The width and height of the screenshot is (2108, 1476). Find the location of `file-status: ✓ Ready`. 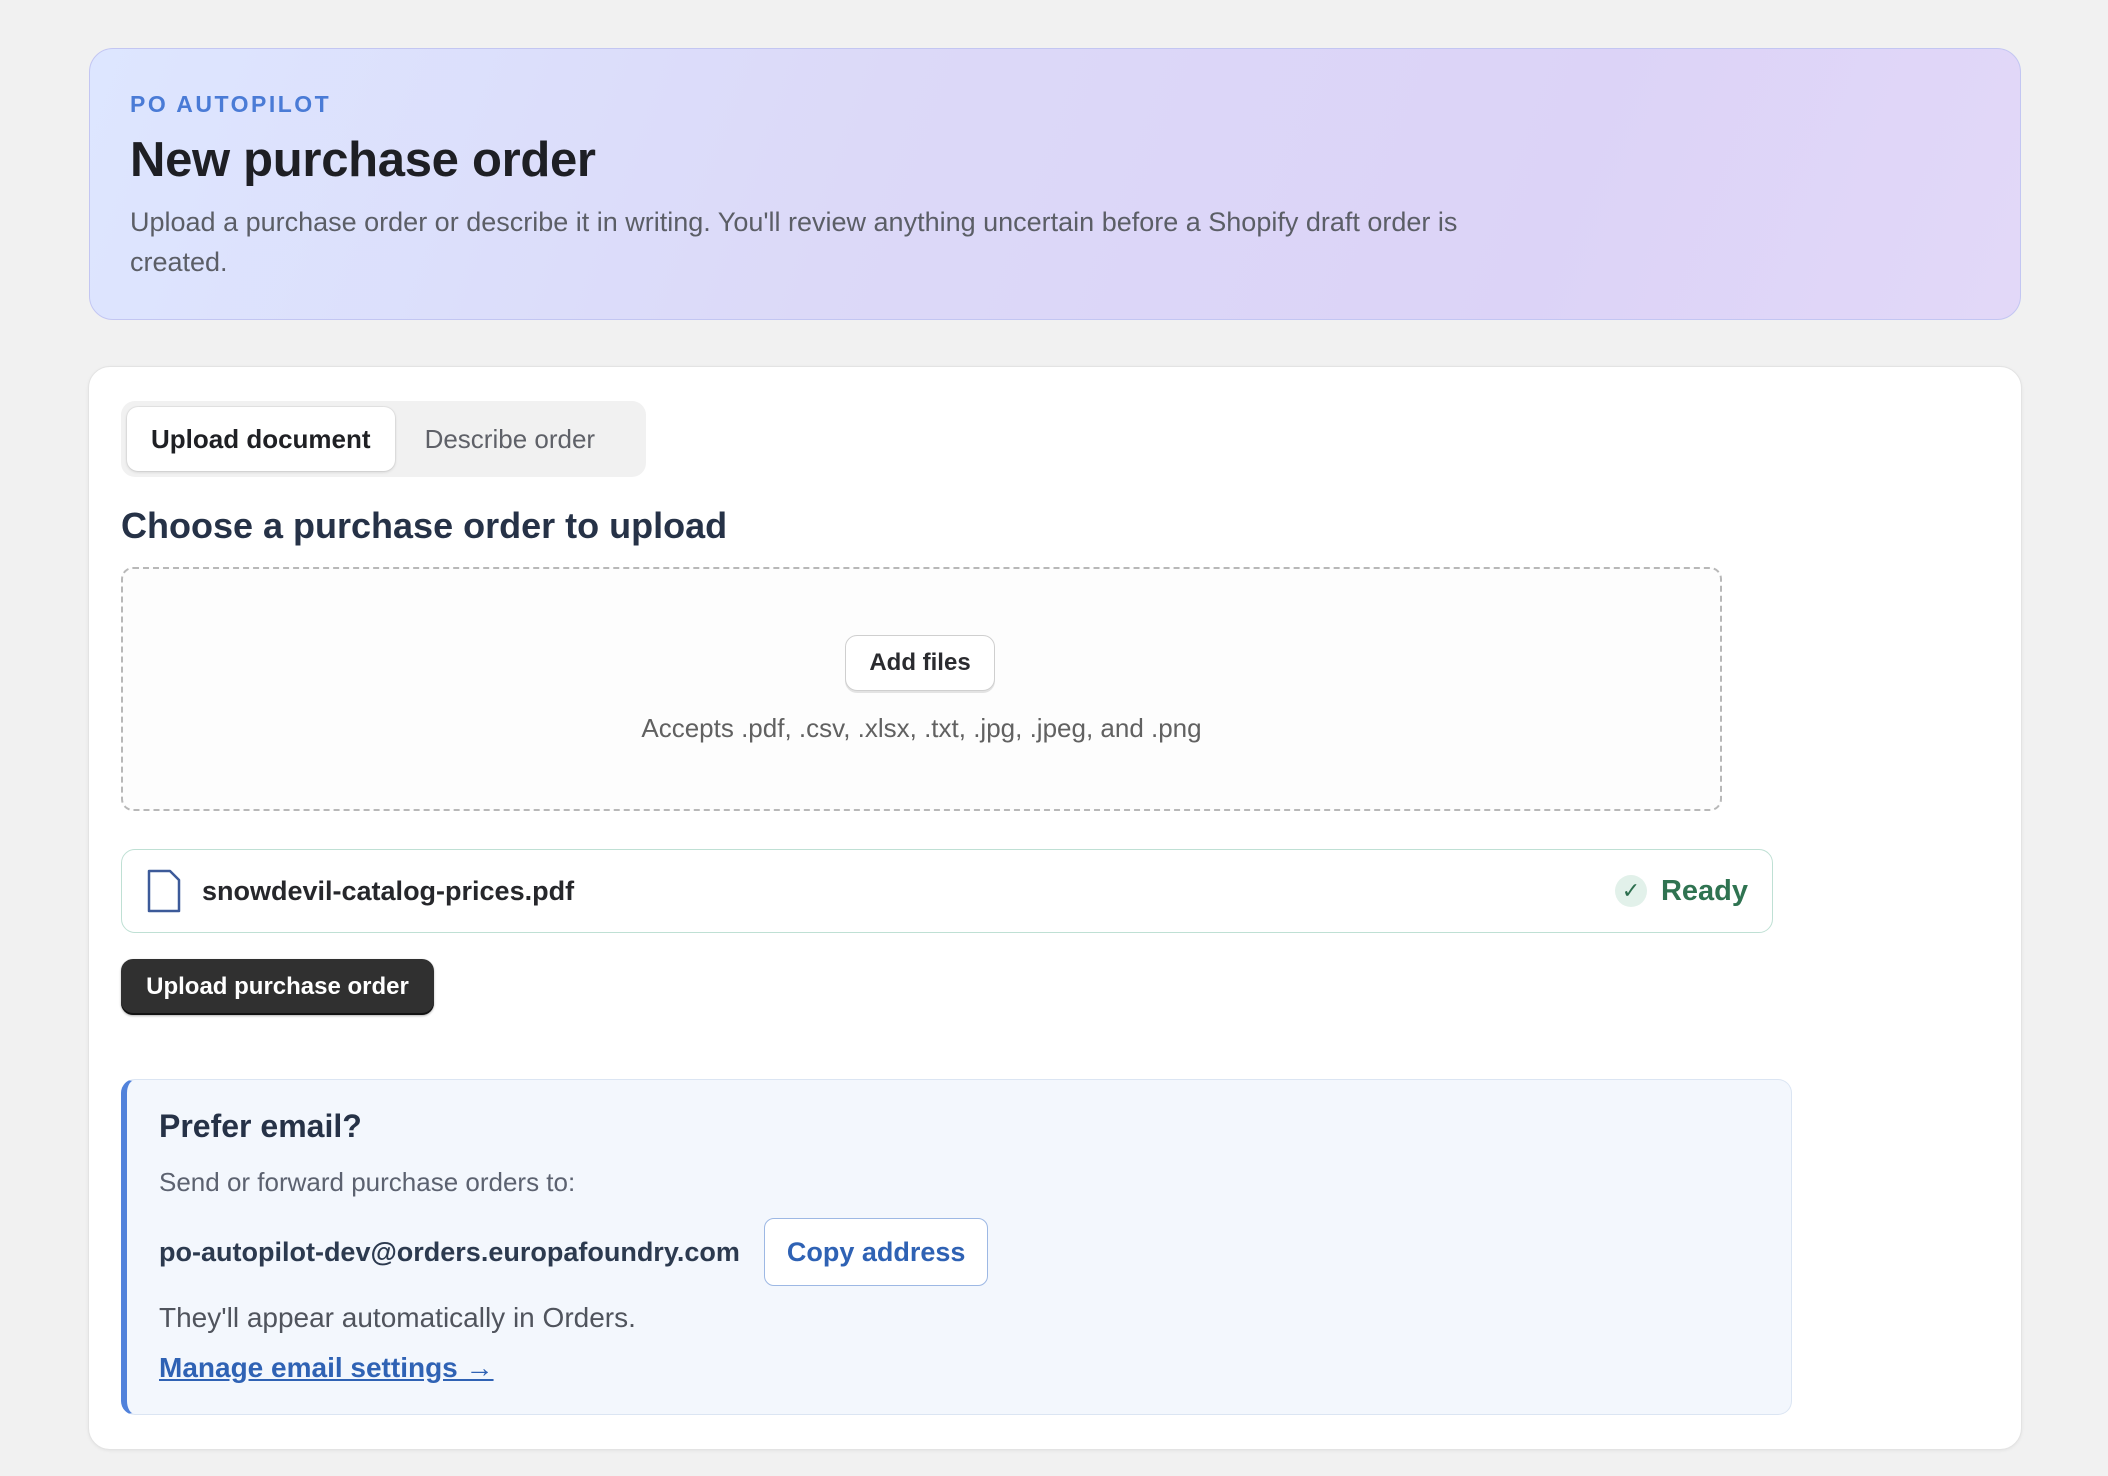

file-status: ✓ Ready is located at coordinates (1681, 891).